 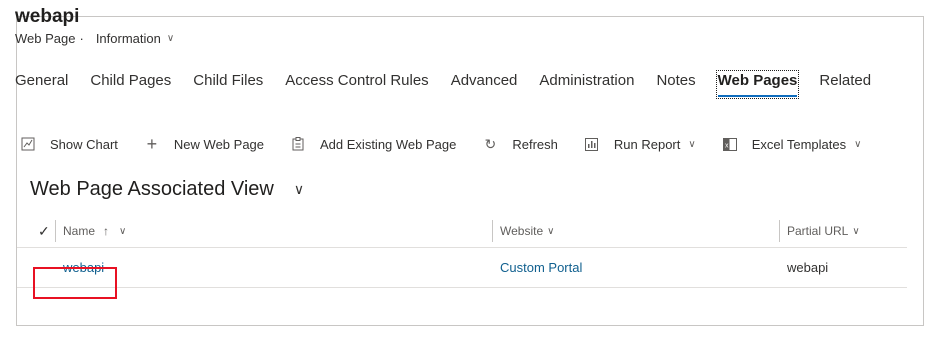 I want to click on excel-icon: x, so click(x=730, y=144).